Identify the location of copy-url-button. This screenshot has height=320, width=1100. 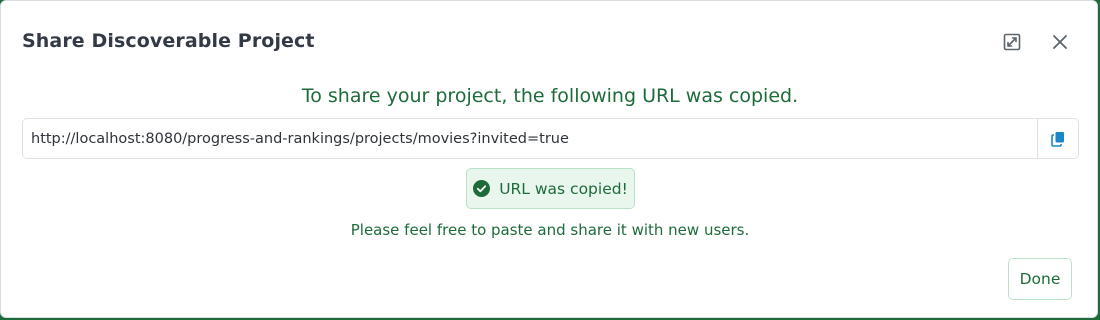
(1057, 138).